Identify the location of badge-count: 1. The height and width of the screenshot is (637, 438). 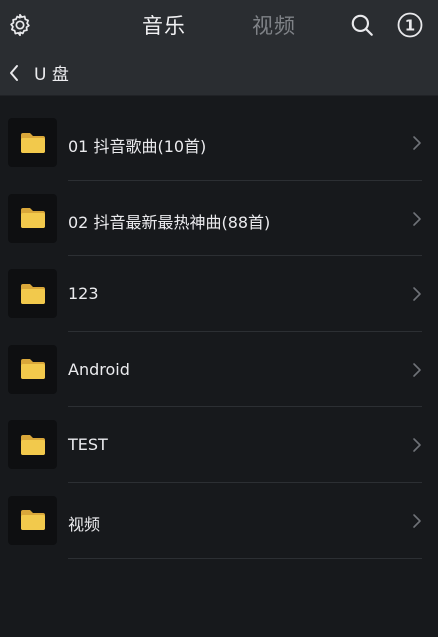
(410, 26).